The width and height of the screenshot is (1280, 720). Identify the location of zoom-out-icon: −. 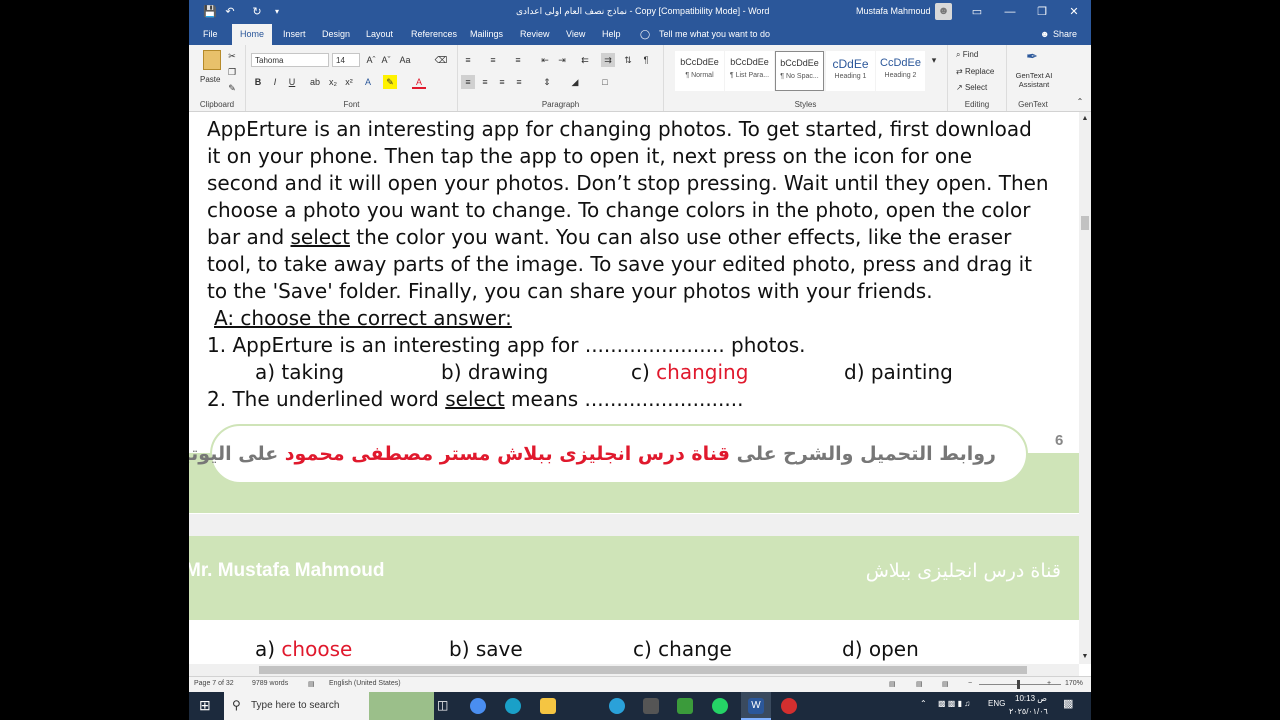
(970, 683).